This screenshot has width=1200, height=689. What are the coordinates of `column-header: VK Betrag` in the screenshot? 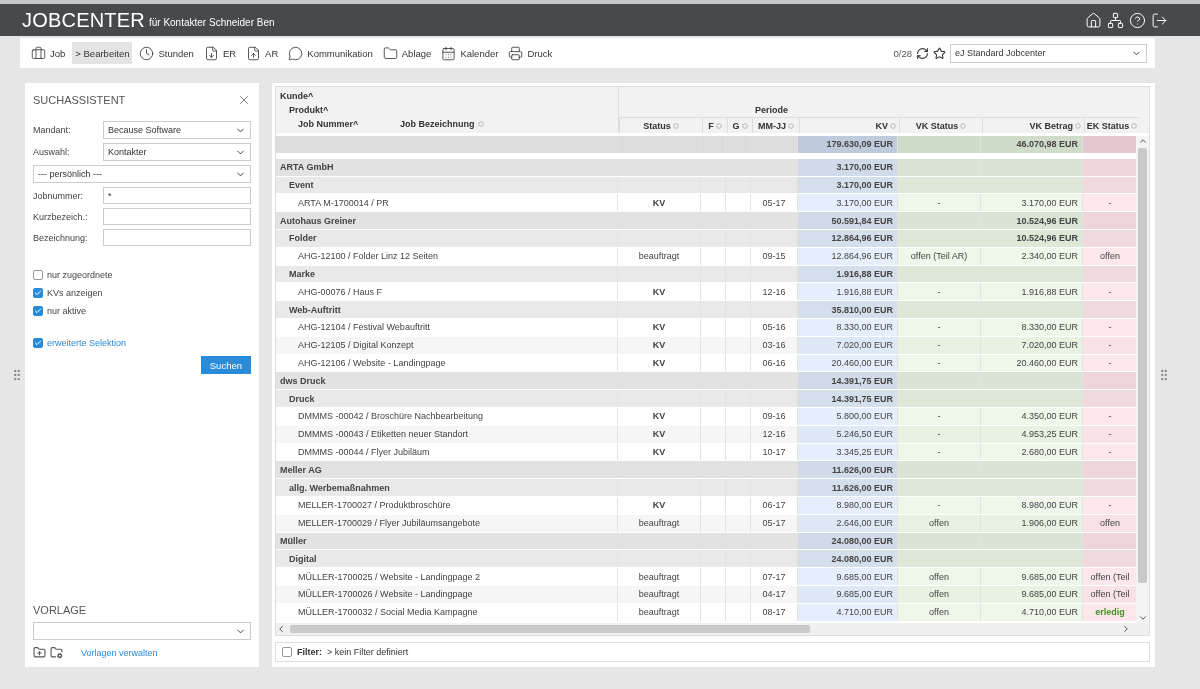 It's located at (1033, 125).